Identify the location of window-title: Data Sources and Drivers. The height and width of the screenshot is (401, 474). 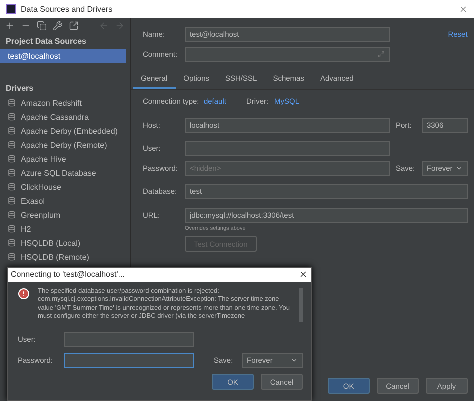
(67, 9).